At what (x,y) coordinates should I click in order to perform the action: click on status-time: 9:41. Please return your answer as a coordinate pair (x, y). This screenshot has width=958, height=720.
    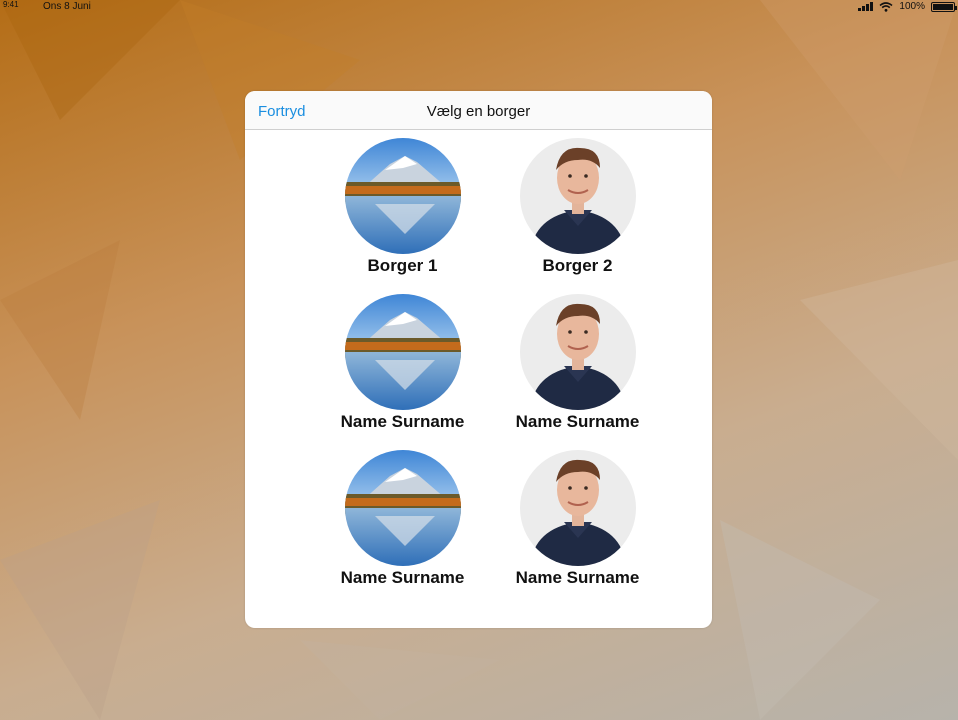
    Looking at the image, I should click on (11, 4).